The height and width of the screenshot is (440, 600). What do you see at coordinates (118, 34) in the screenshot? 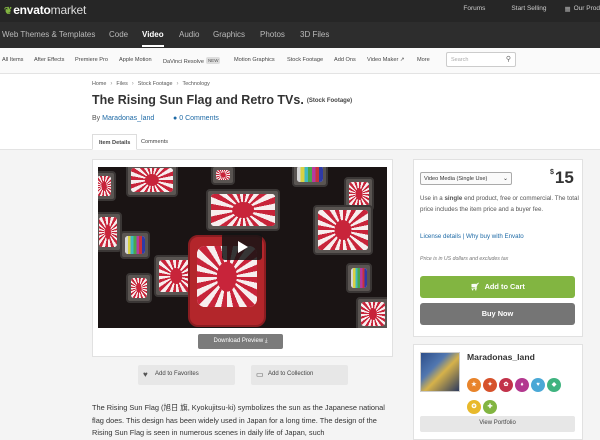
I see `category-code: Code` at bounding box center [118, 34].